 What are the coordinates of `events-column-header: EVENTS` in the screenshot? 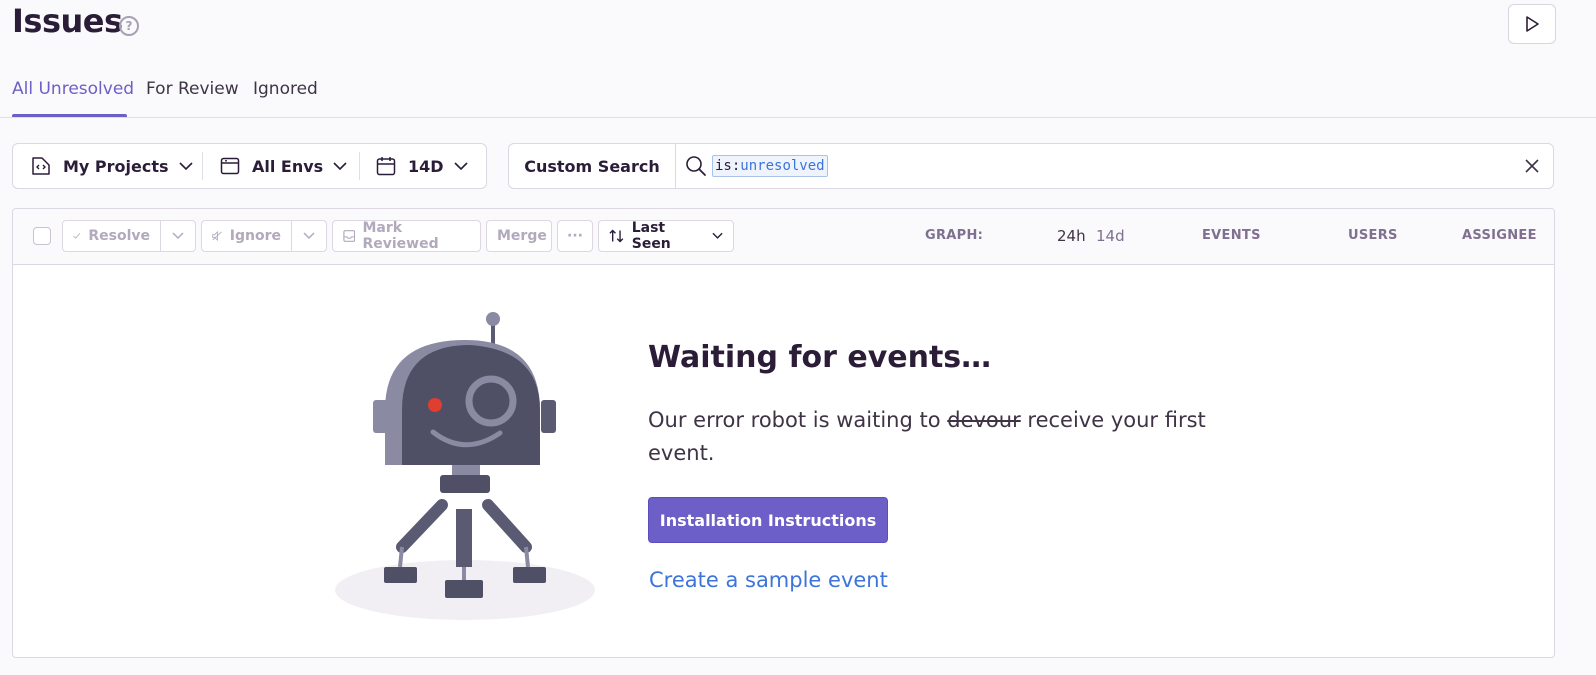 It's located at (1231, 235).